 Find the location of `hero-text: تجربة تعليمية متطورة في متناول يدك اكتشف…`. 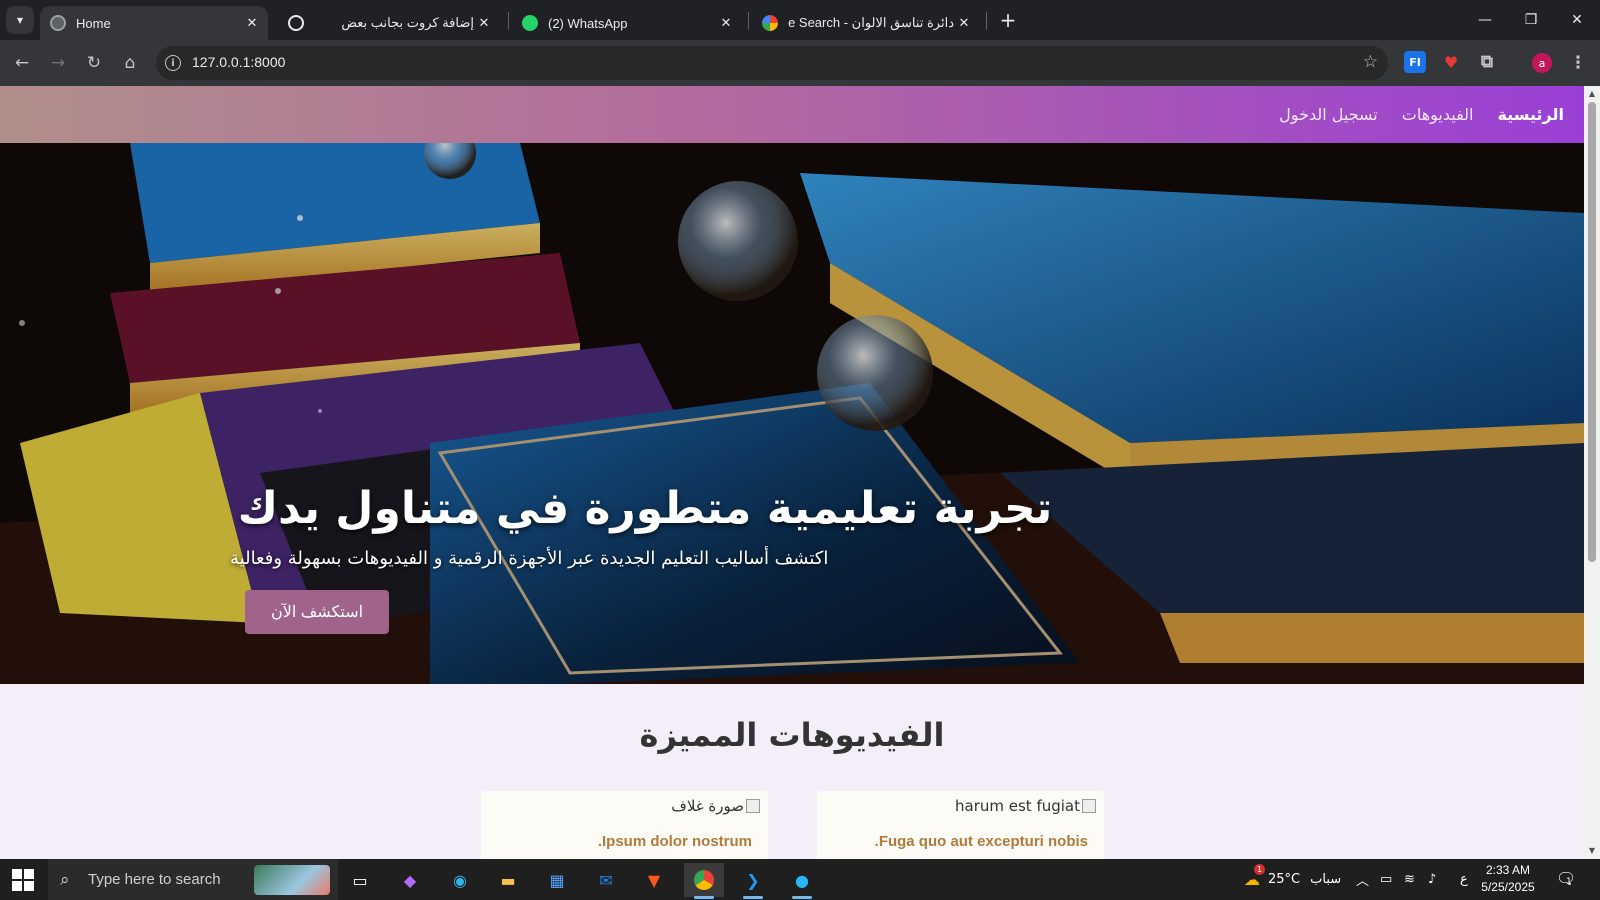

hero-text: تجربة تعليمية متطورة في متناول يدك اكتشف… is located at coordinates (645, 526).